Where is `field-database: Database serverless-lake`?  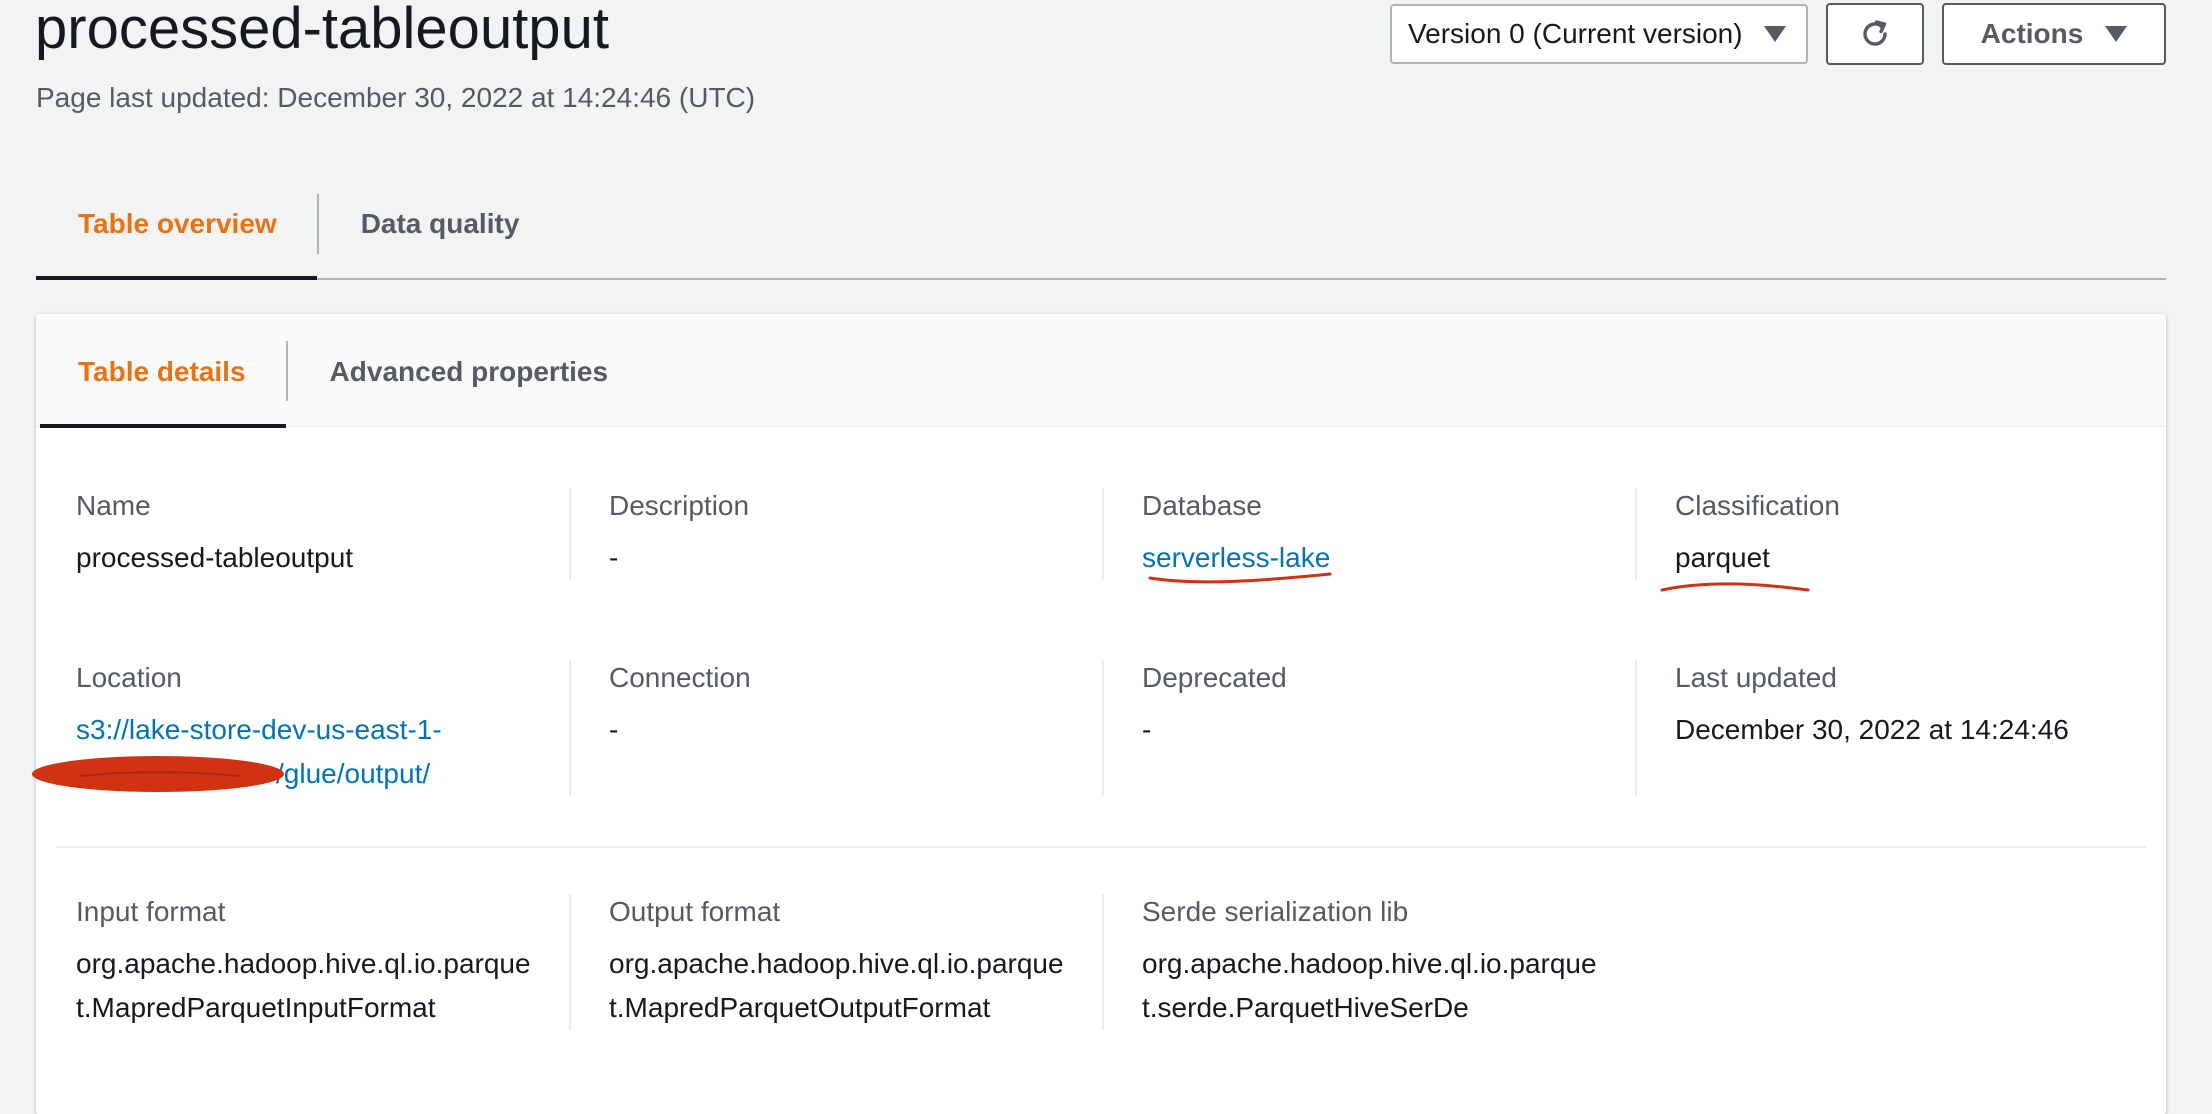
field-database: Database serverless-lake is located at coordinates (1368, 534).